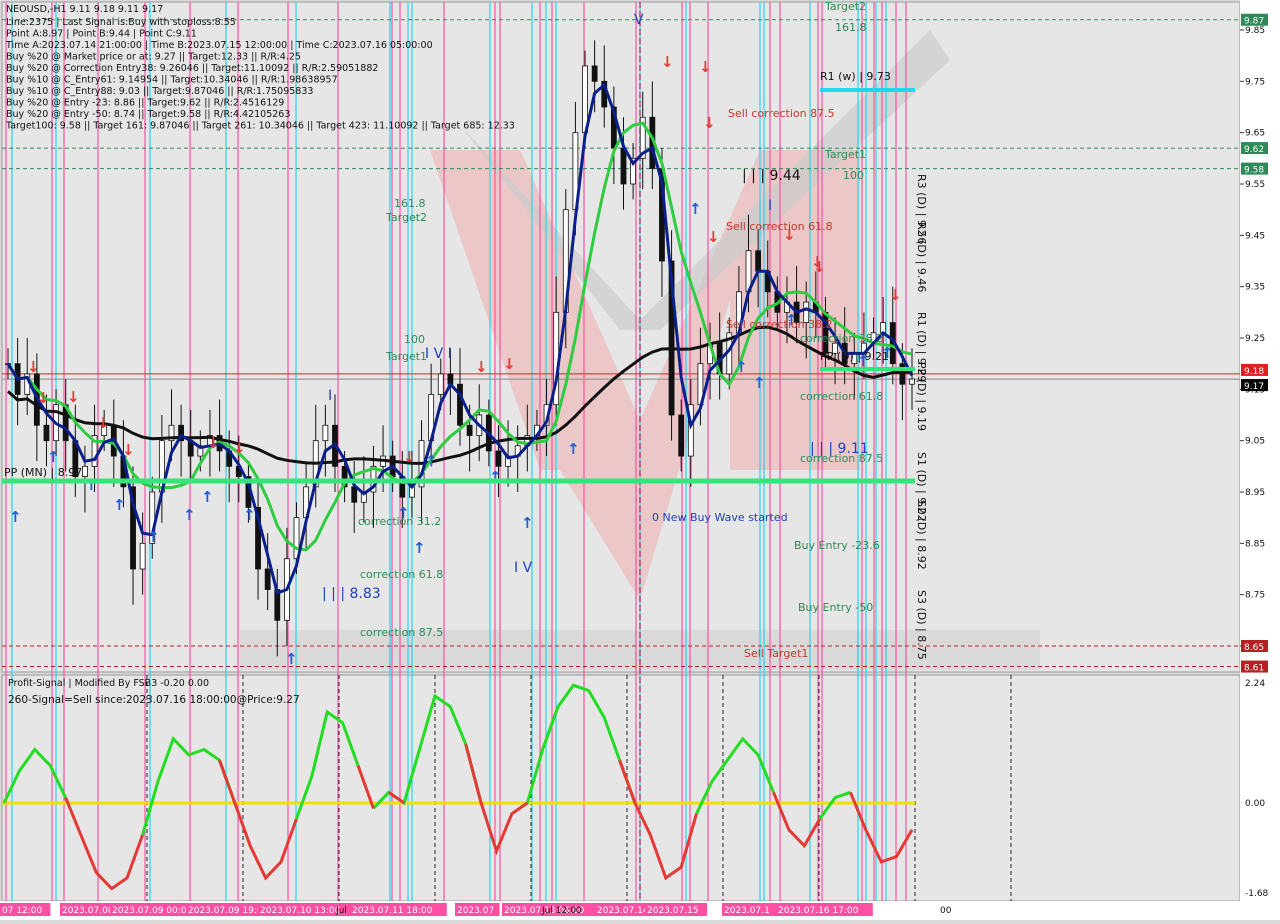 Image resolution: width=1280 pixels, height=924 pixels. I want to click on time-label: 2023.07.1, so click(747, 911).